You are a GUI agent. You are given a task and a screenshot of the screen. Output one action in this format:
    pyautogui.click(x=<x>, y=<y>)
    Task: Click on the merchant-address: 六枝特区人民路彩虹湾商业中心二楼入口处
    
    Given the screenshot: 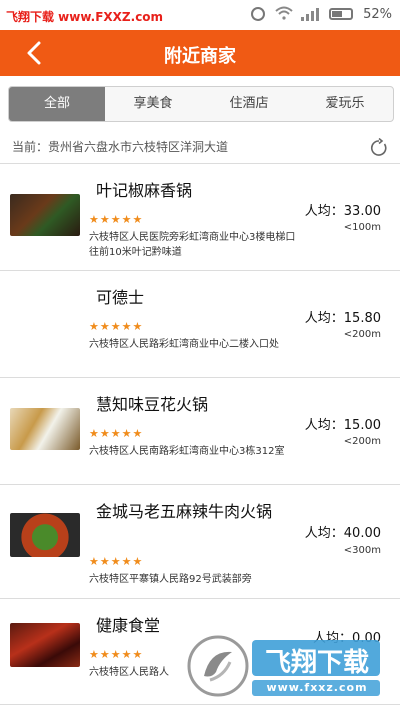 What is the action you would take?
    pyautogui.click(x=184, y=344)
    